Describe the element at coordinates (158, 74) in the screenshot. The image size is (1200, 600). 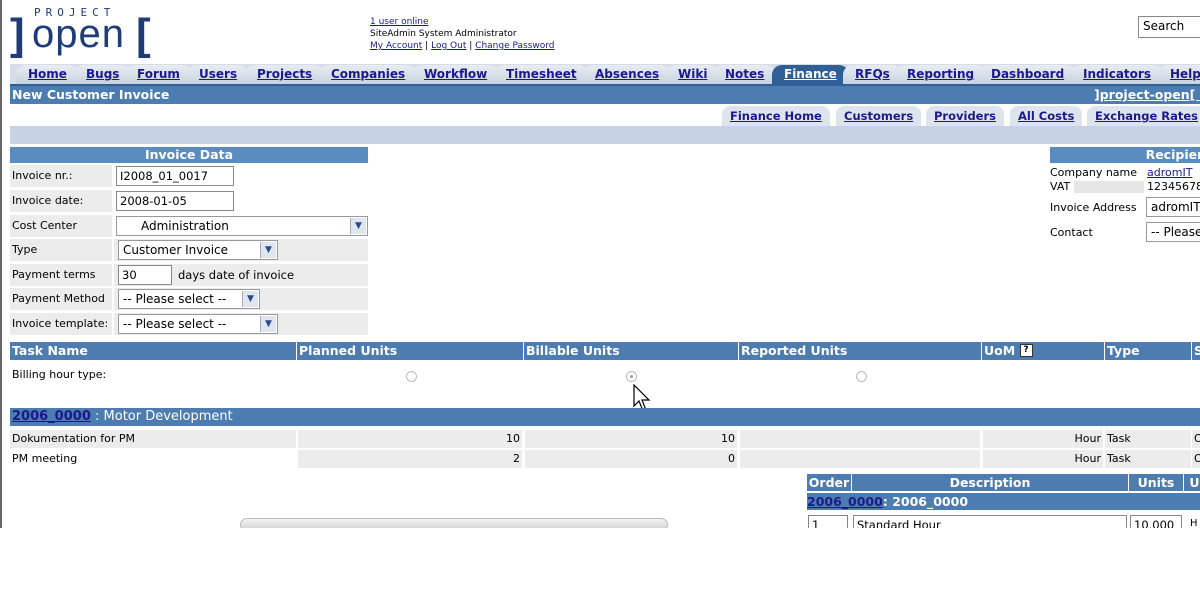
I see `tab-forum: Forum` at that location.